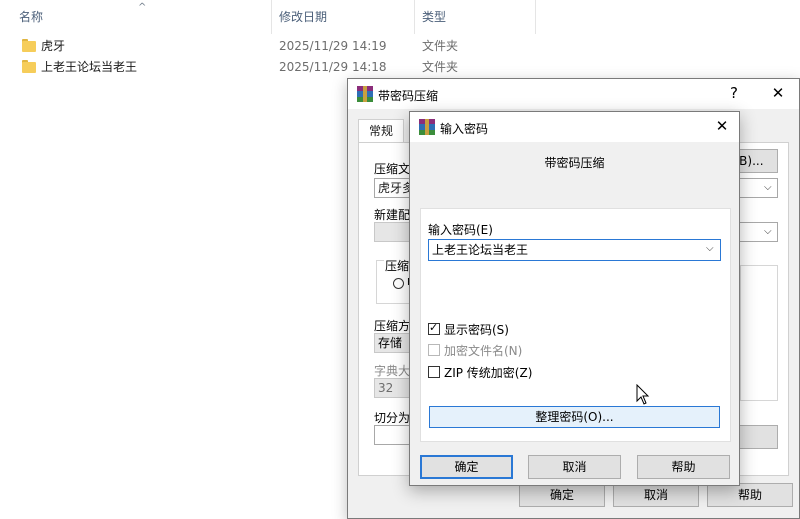 The width and height of the screenshot is (800, 519). I want to click on show-password-checkbox: ✓, so click(434, 328).